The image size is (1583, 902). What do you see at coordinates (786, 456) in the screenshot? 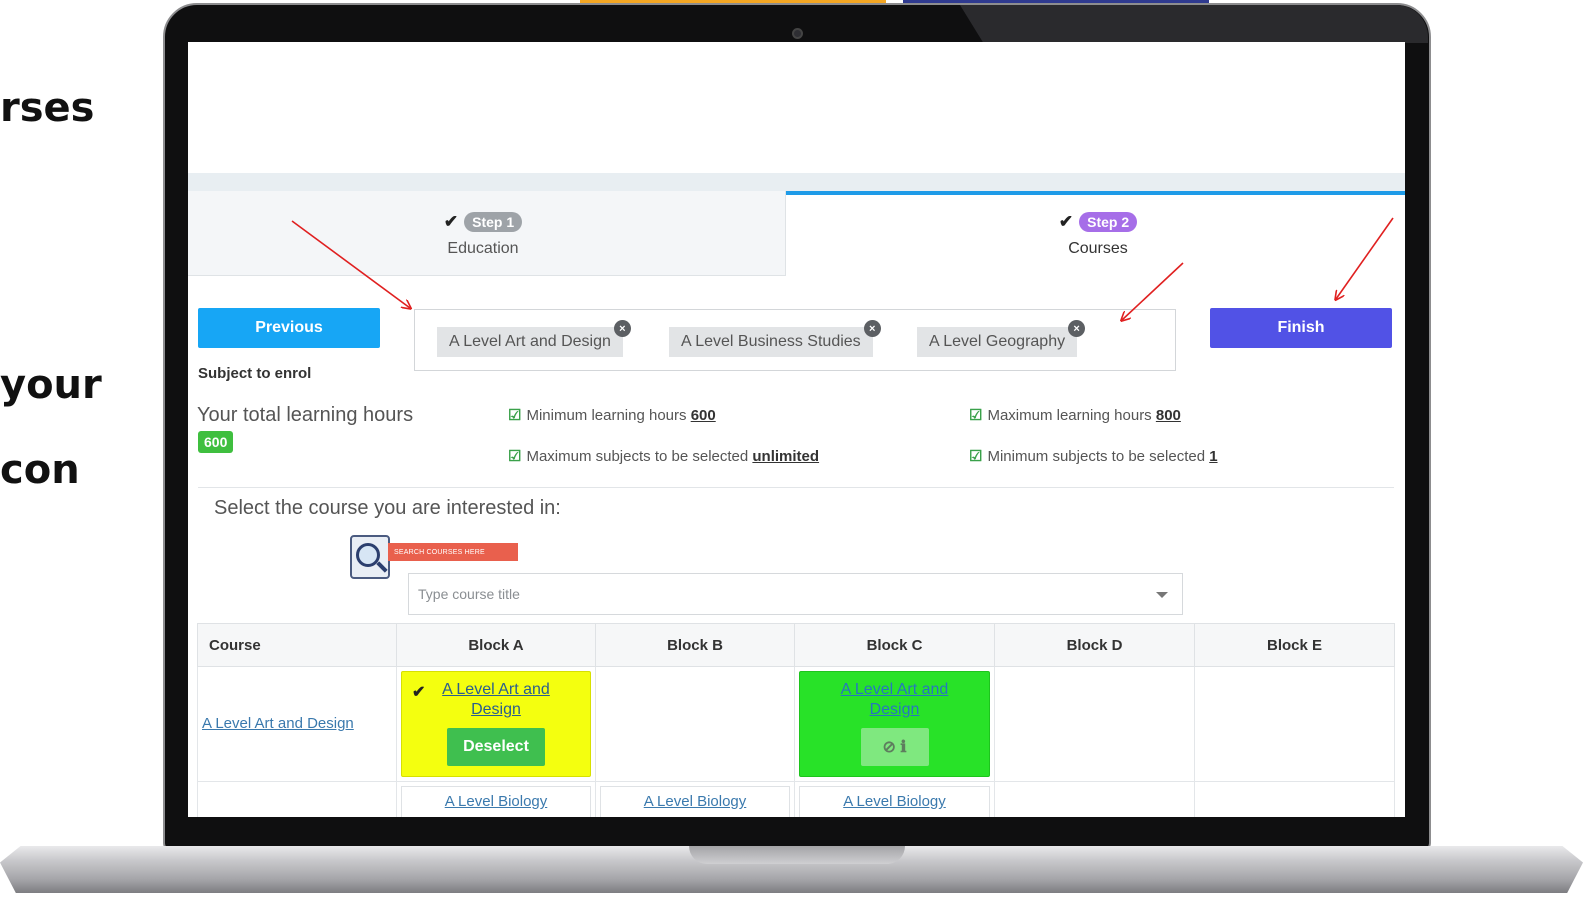
I see `rule-value: unlimited` at bounding box center [786, 456].